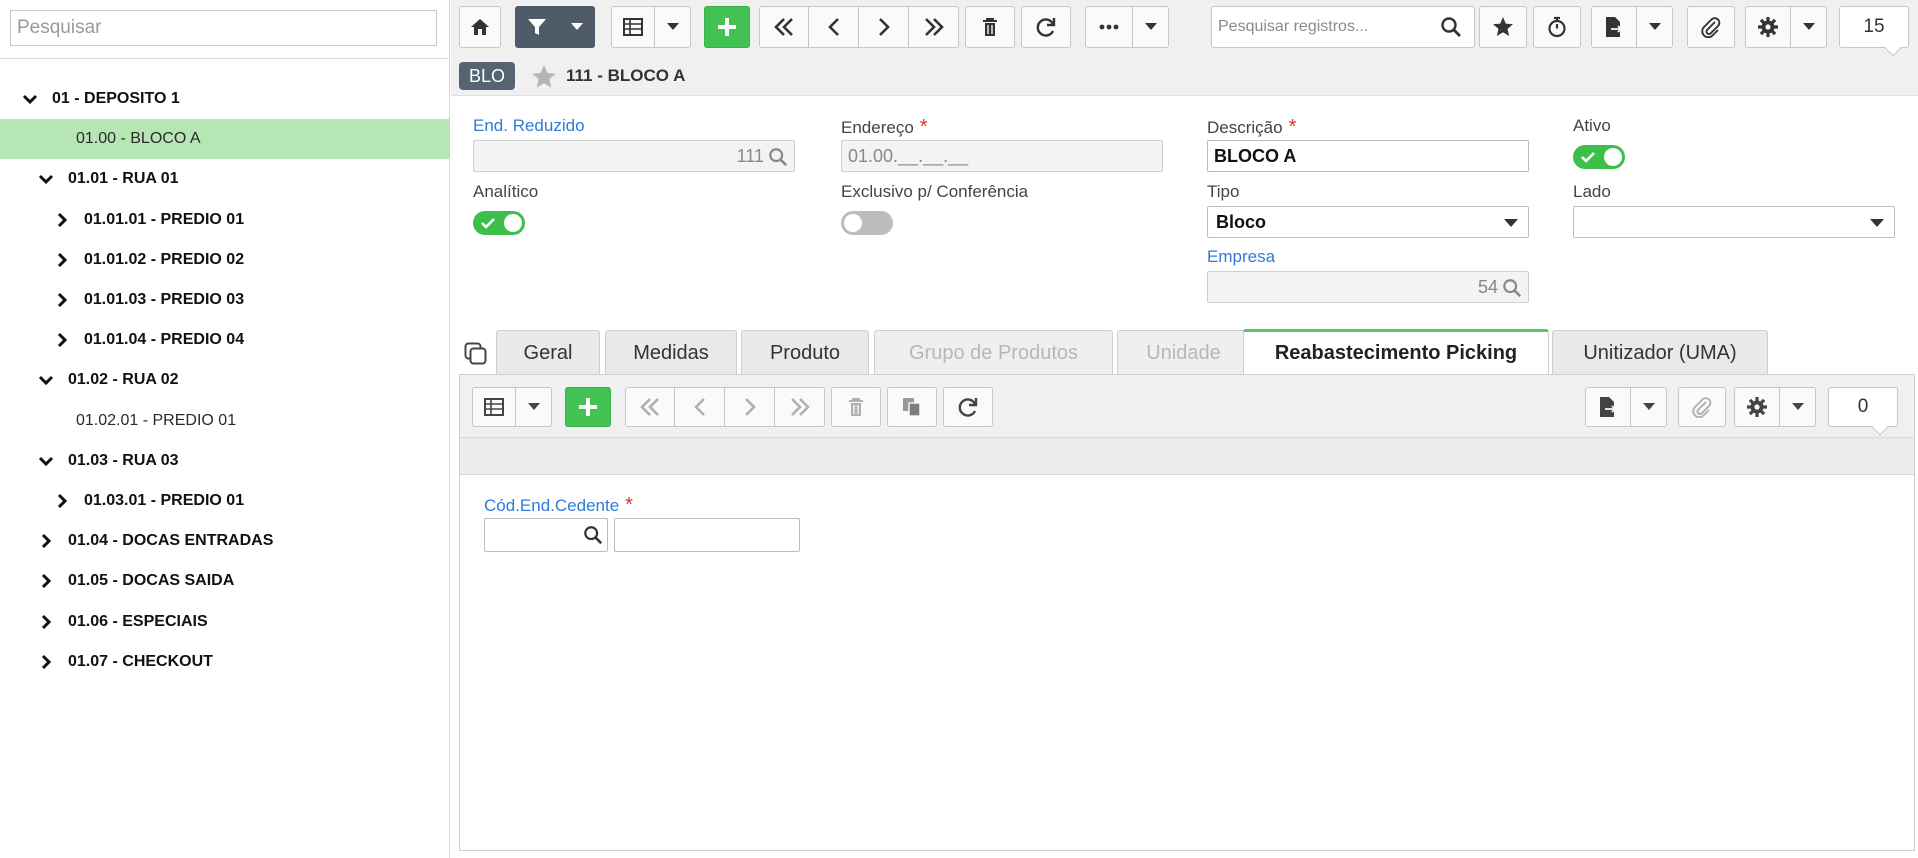 This screenshot has height=858, width=1918. What do you see at coordinates (750, 407) in the screenshot?
I see `detail-next-button` at bounding box center [750, 407].